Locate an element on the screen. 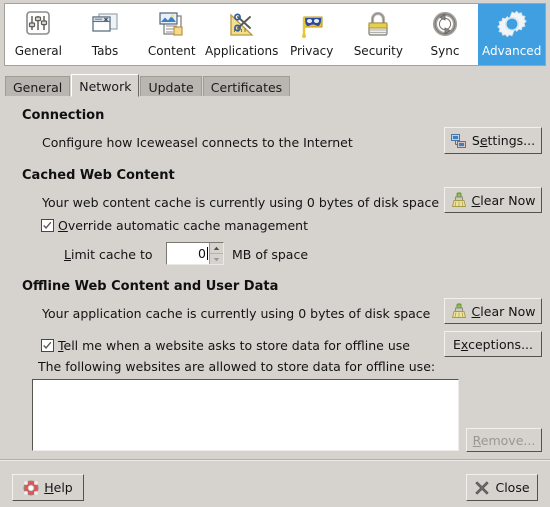 Image resolution: width=550 pixels, height=507 pixels. limit-cache-spinner: 0 is located at coordinates (195, 253).